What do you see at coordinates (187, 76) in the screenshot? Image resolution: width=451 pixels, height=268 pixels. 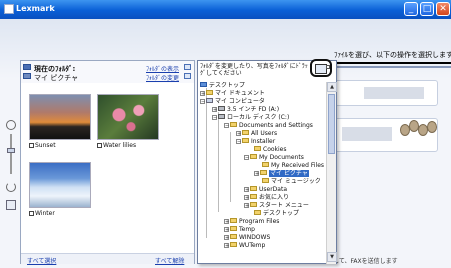 I see `thumbnail-view-icon` at bounding box center [187, 76].